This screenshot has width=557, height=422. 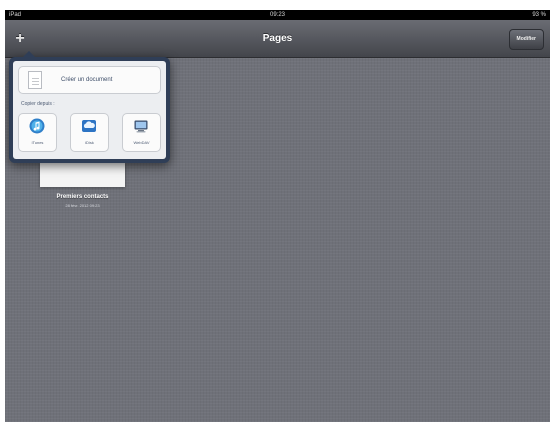 I want to click on popover-arrow, so click(x=29, y=54).